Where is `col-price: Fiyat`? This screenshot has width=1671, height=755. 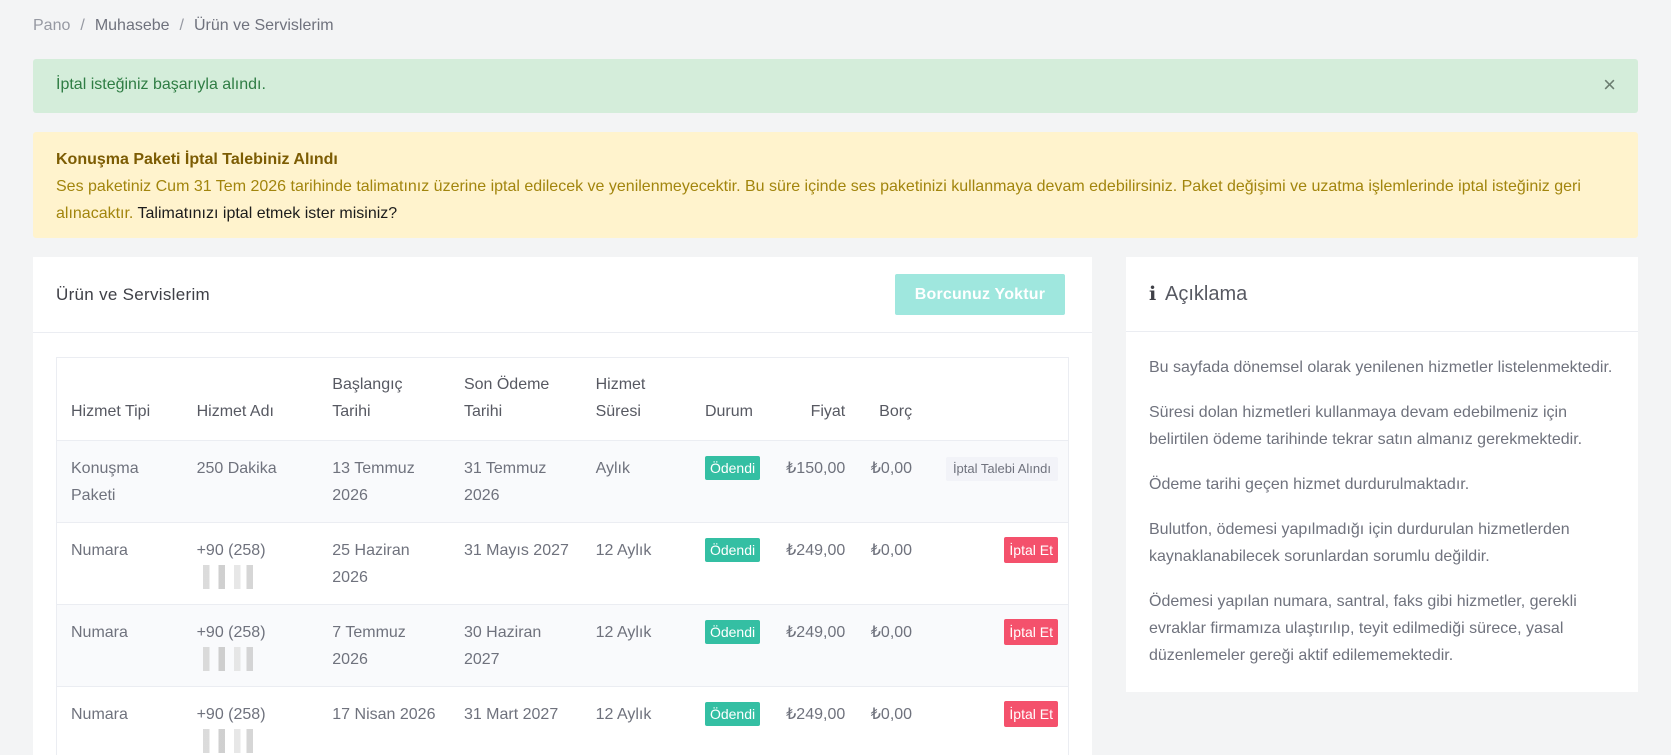
col-price: Fiyat is located at coordinates (811, 399).